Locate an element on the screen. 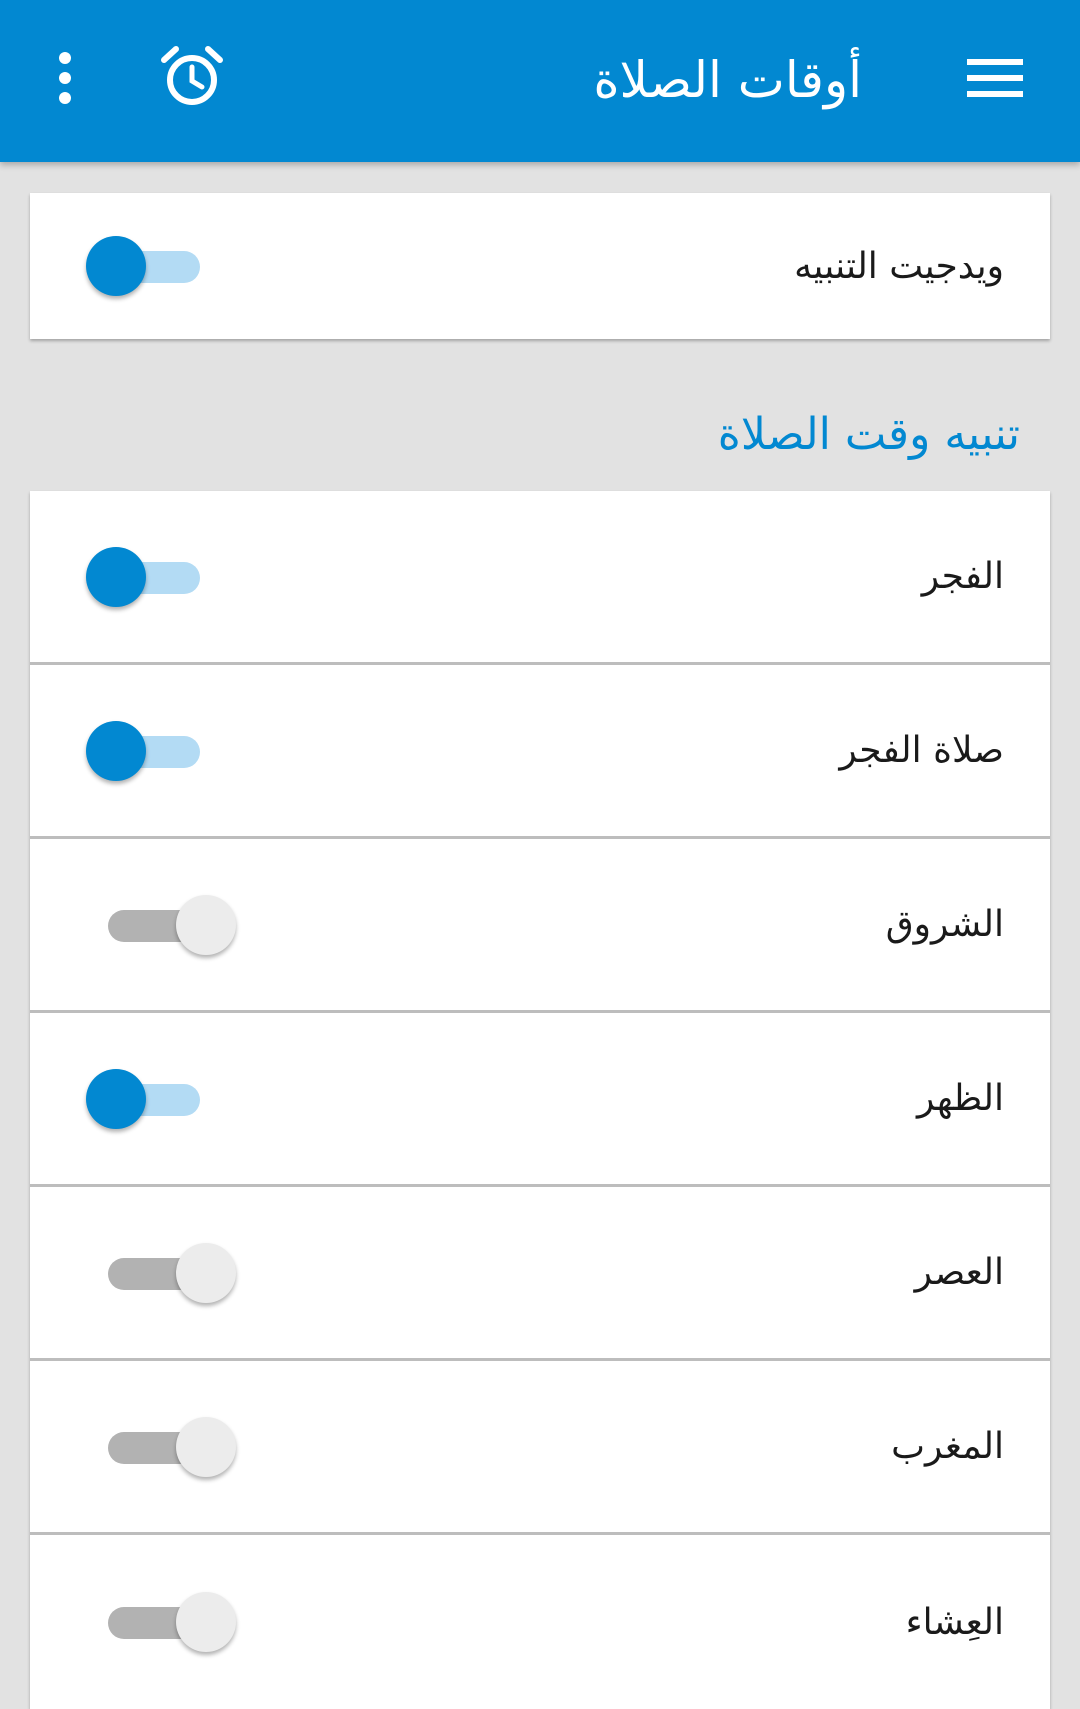 The width and height of the screenshot is (1080, 1709). section-title-prayer-alerts: تنبيه وقت الصلاة is located at coordinates (868, 434).